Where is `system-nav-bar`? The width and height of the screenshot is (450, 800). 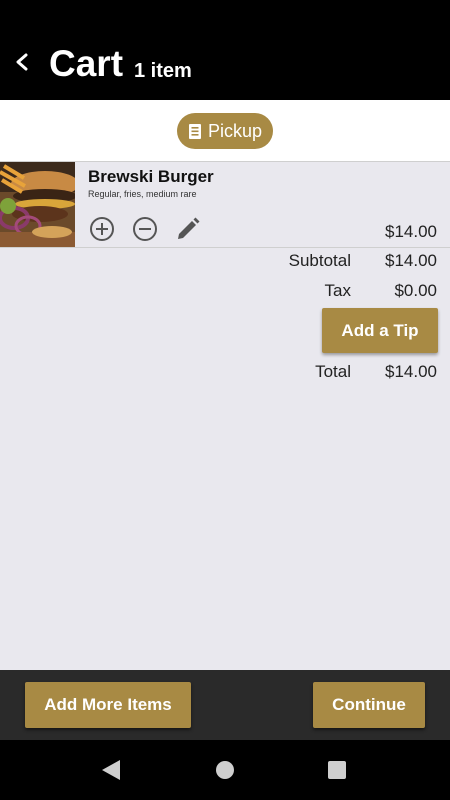 system-nav-bar is located at coordinates (225, 770).